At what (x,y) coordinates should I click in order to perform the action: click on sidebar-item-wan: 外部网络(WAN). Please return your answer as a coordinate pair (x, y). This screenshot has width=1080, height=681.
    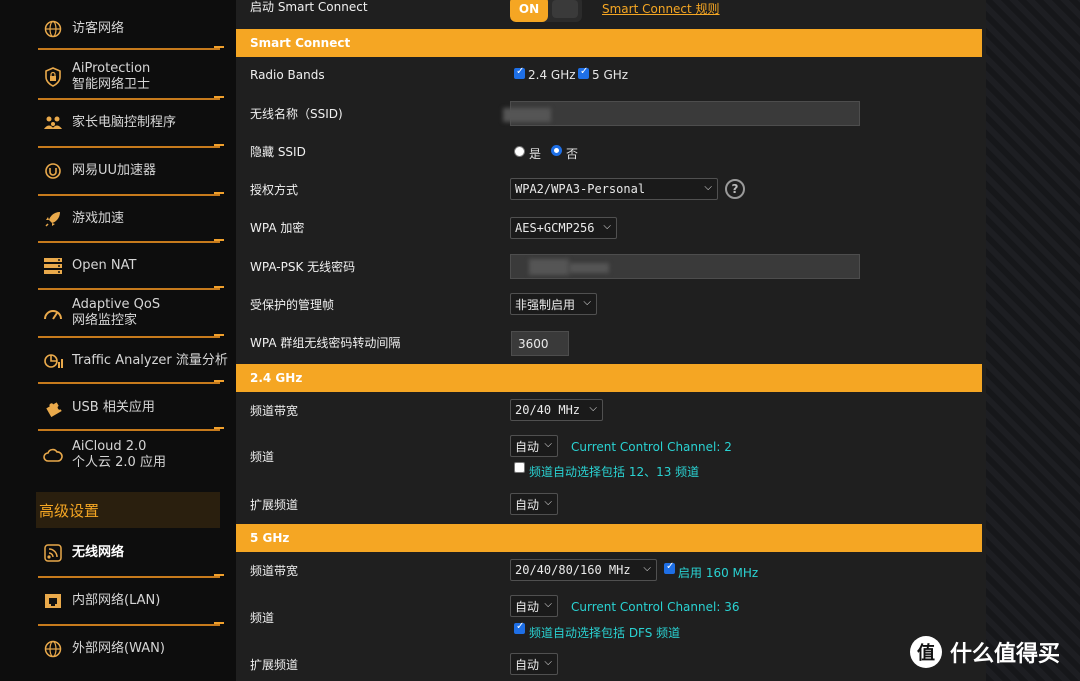
    Looking at the image, I should click on (130, 649).